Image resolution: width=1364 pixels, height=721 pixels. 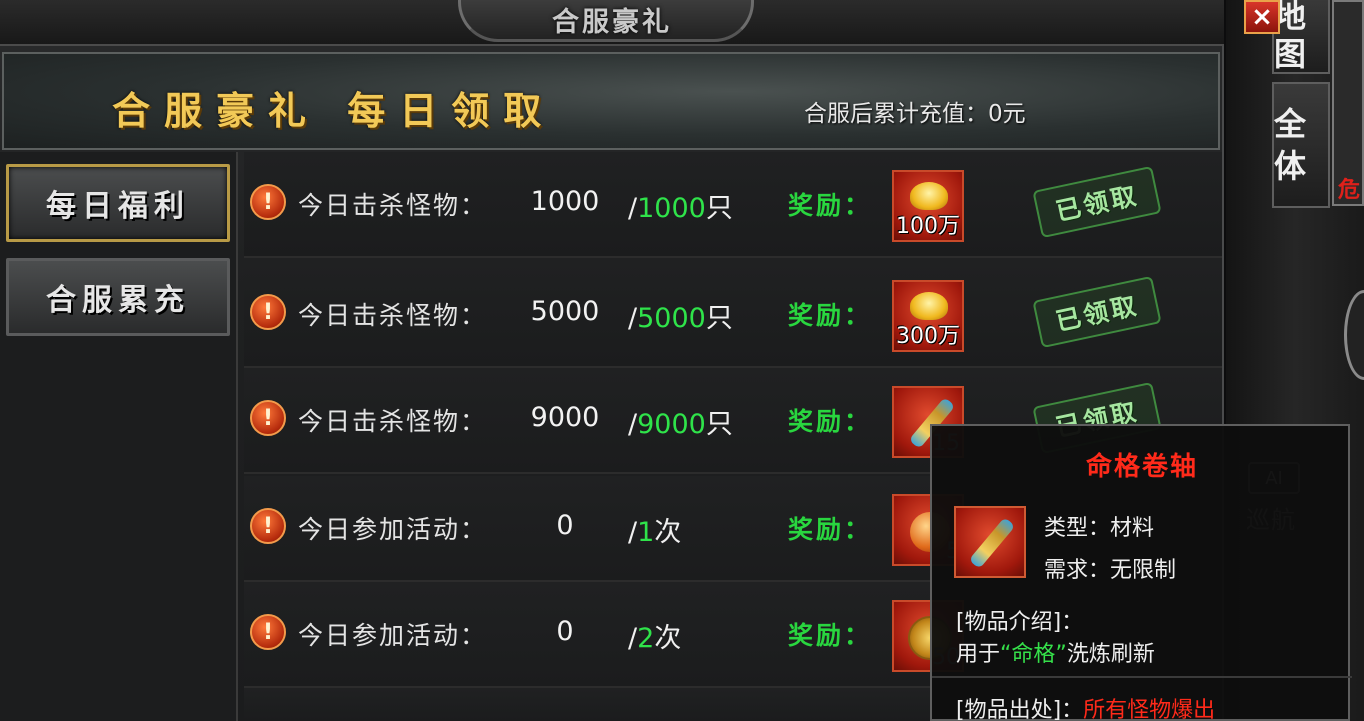 What do you see at coordinates (119, 436) in the screenshot?
I see `sidebar: 每日福利 合服累充` at bounding box center [119, 436].